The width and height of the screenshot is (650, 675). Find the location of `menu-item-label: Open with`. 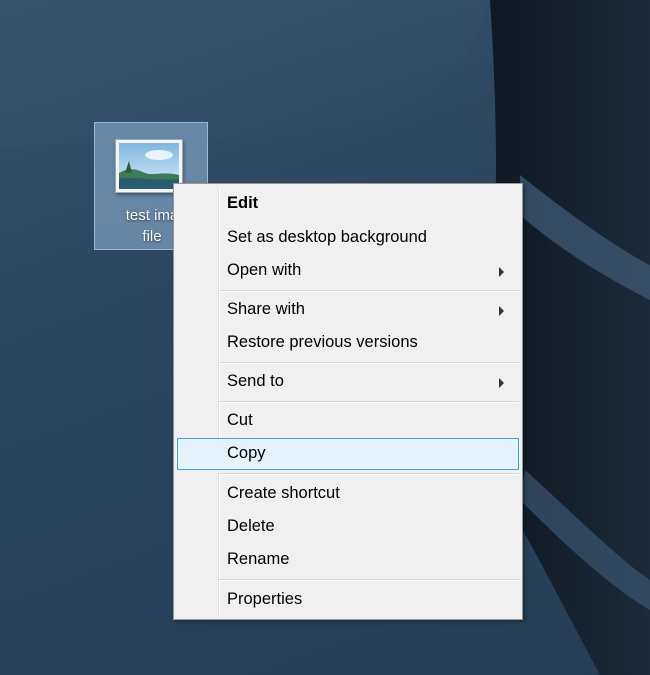

menu-item-label: Open with is located at coordinates (264, 270).